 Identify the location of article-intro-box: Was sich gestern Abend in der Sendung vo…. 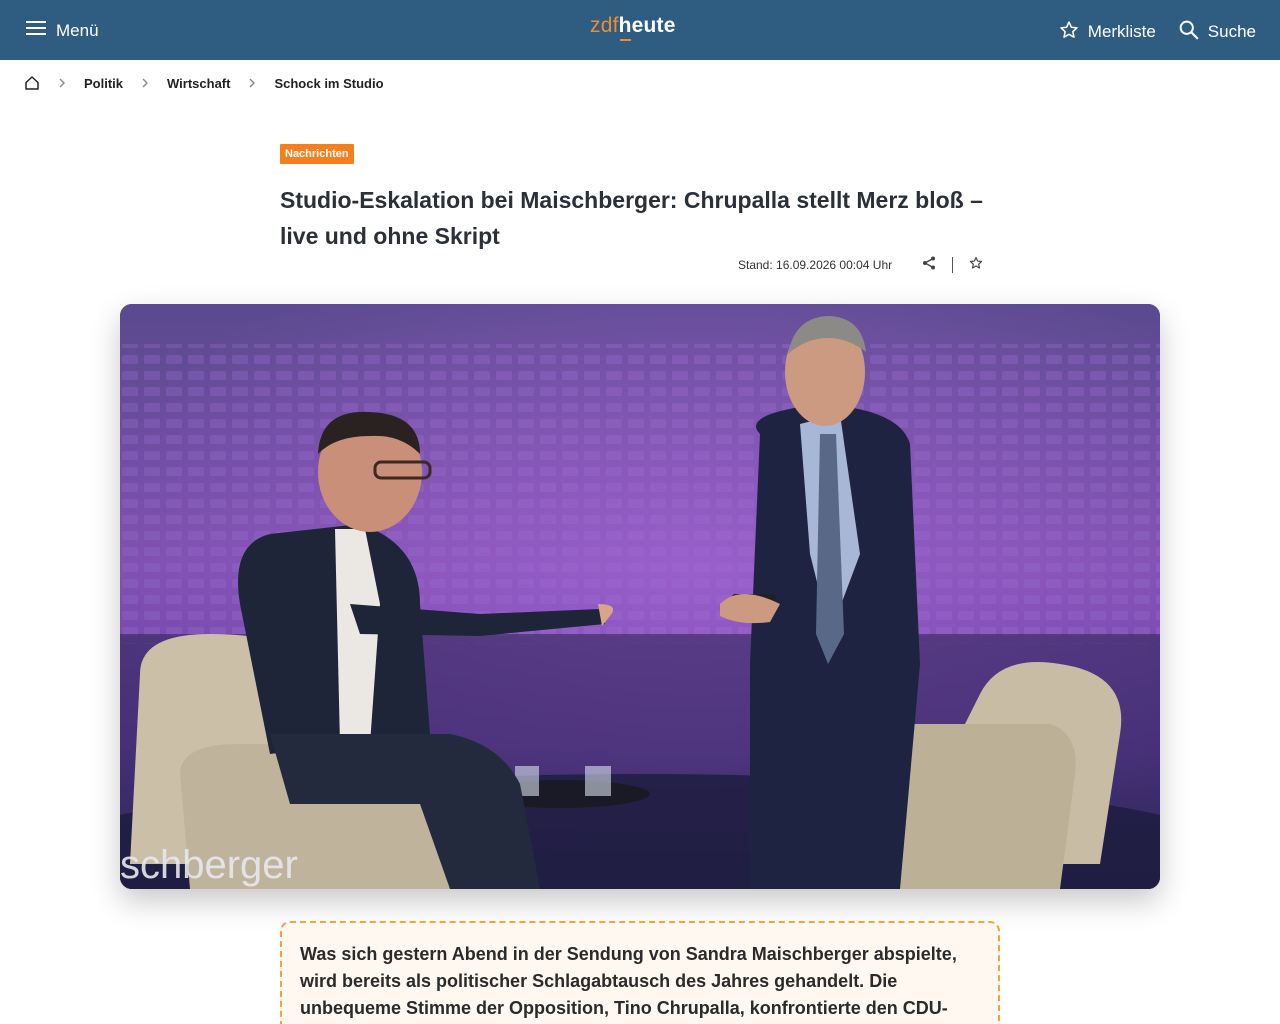
(640, 972).